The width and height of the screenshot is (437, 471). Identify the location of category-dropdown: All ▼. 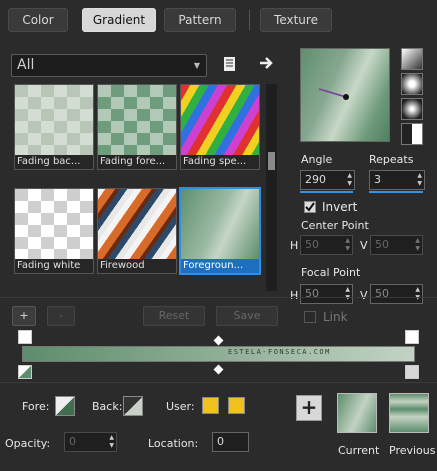
(109, 65).